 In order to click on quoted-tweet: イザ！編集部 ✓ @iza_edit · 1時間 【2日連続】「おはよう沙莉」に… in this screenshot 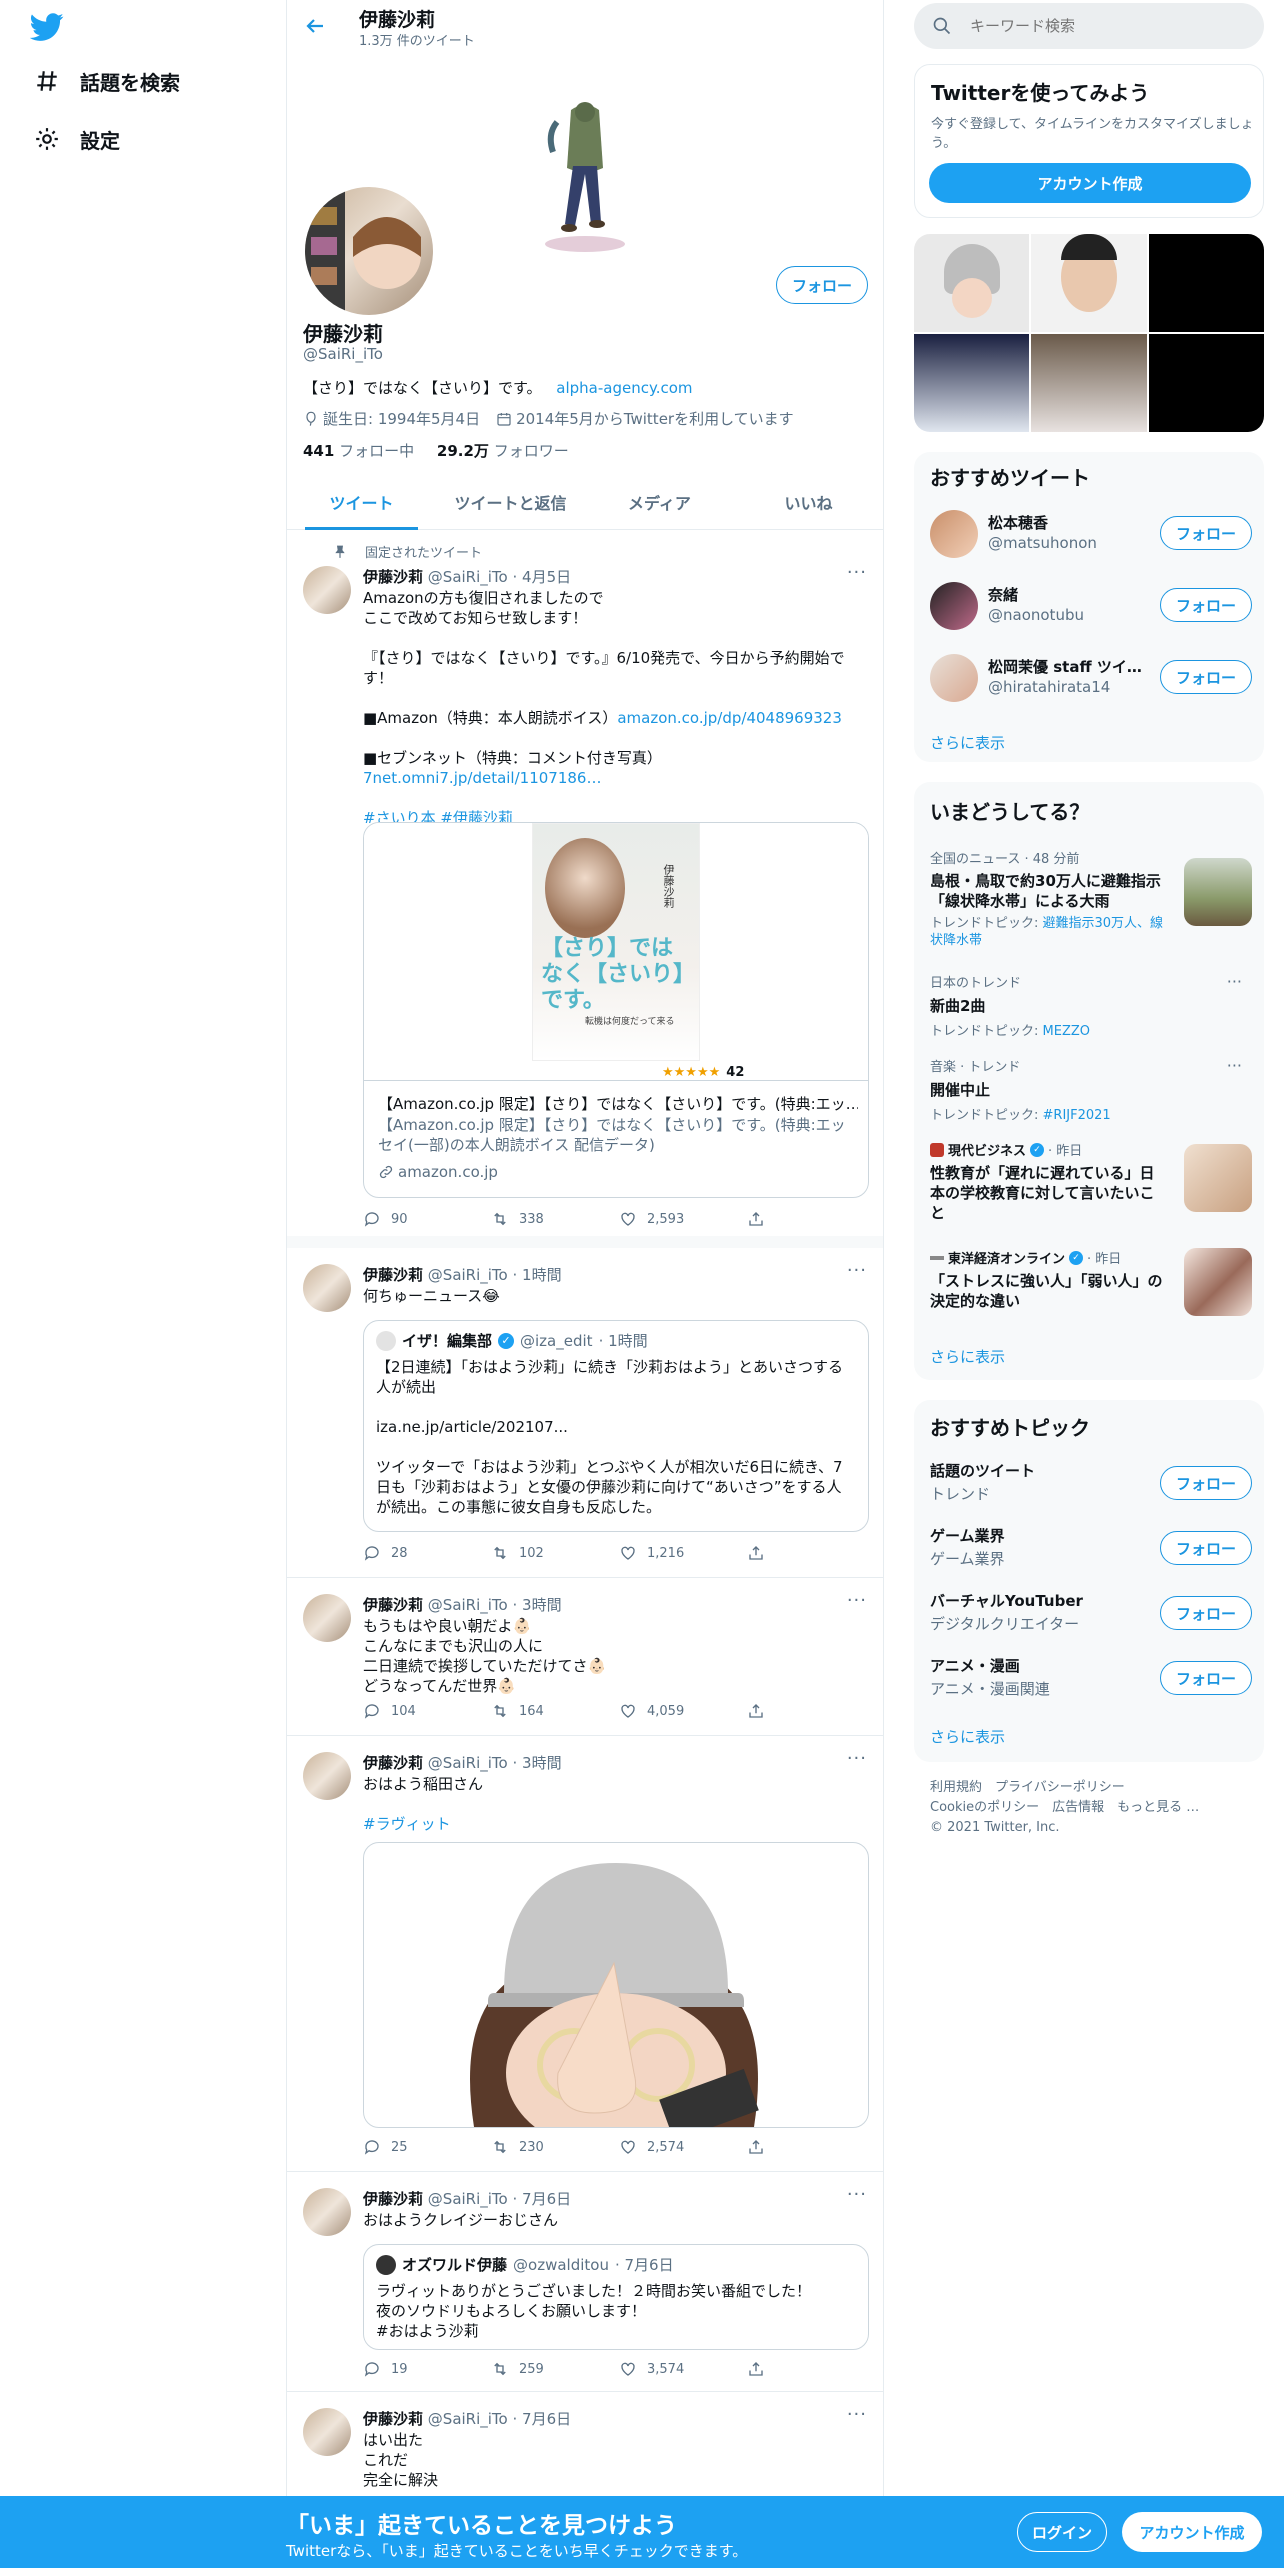, I will do `click(616, 1426)`.